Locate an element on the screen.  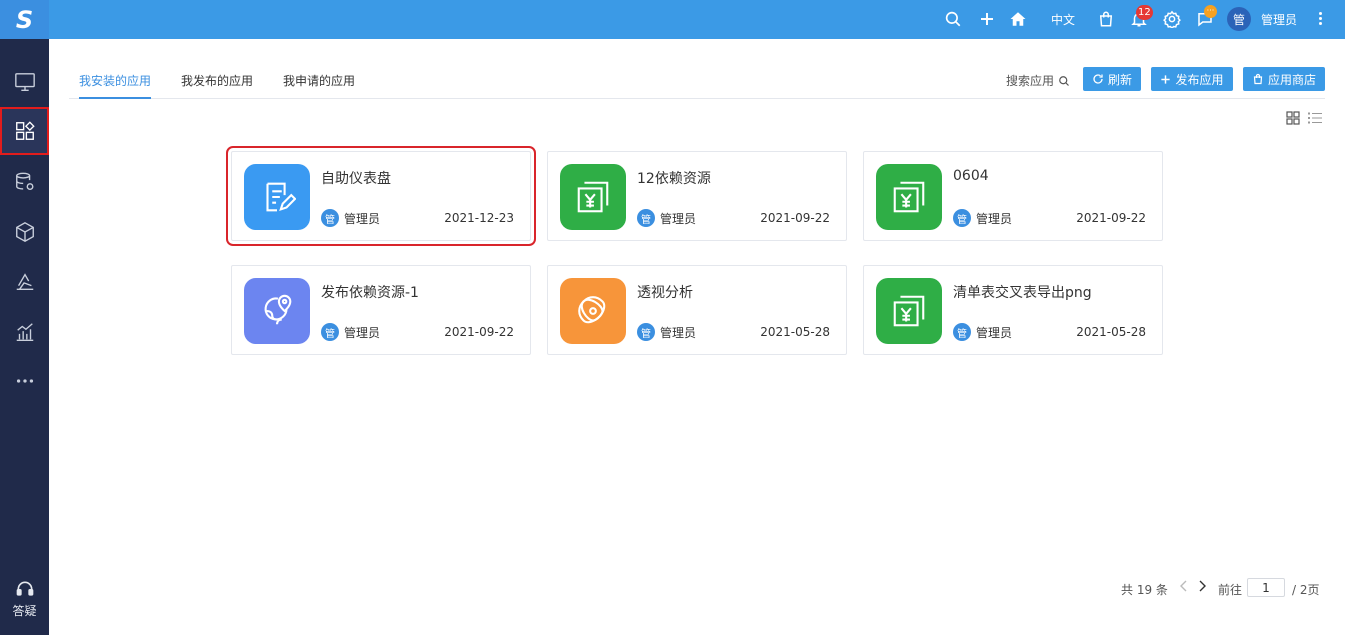
pagination-page-count: / 2页 is located at coordinates (1306, 590).